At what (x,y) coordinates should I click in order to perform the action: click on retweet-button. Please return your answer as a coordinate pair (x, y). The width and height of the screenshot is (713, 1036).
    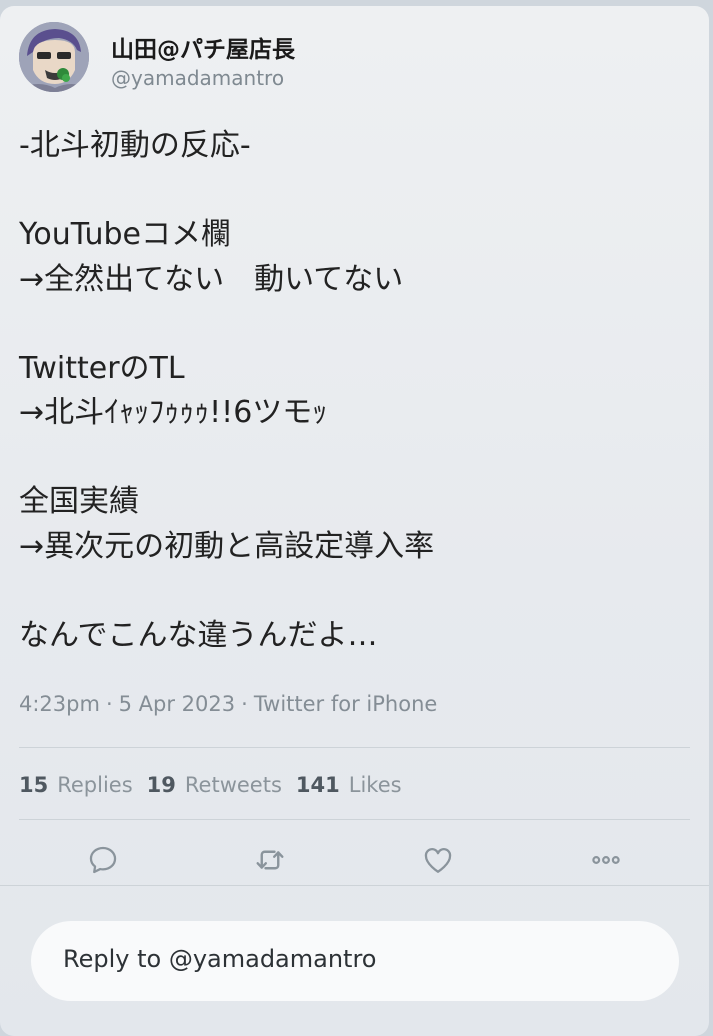
    Looking at the image, I should click on (270, 860).